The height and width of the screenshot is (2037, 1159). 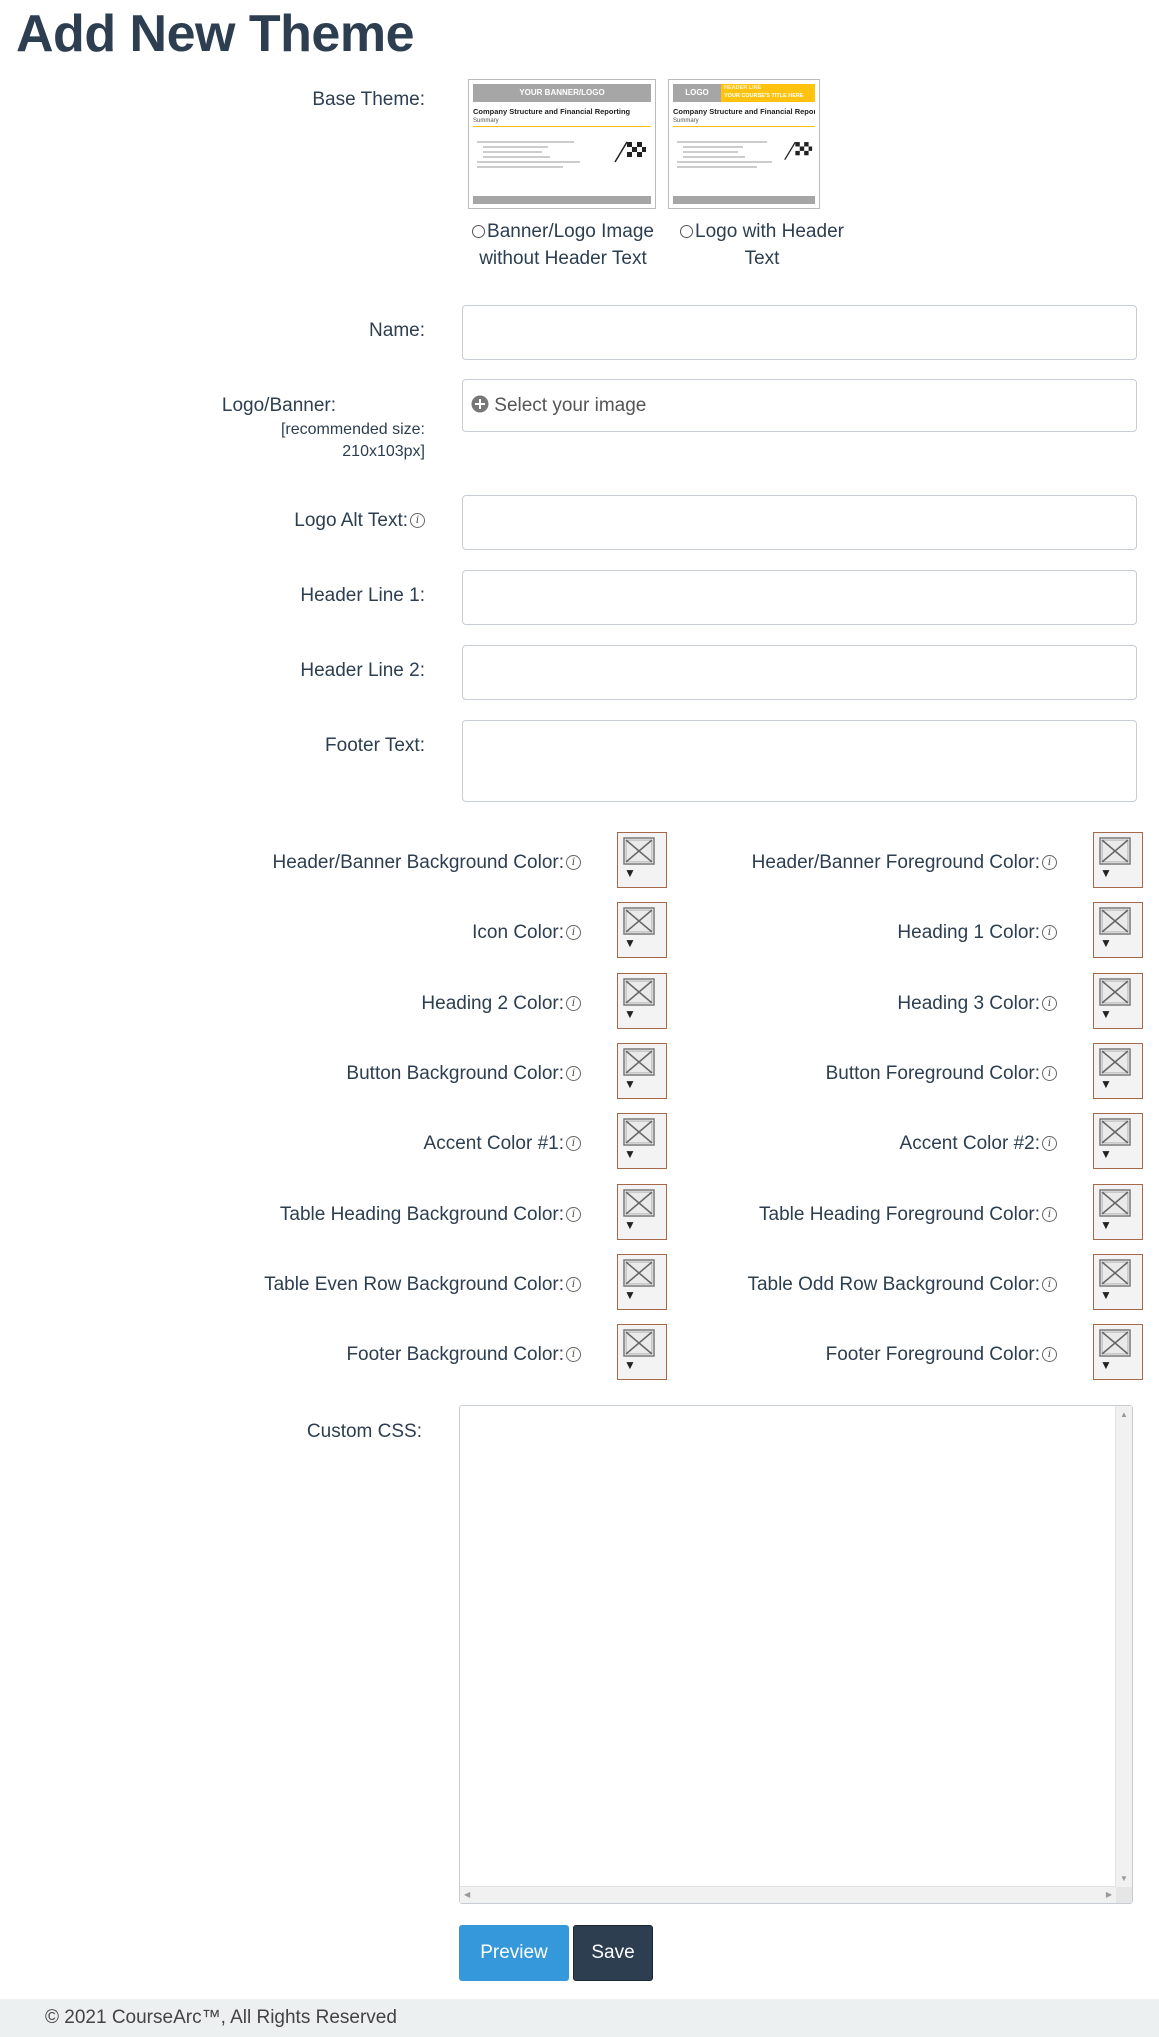 I want to click on color-picker-accent-color-2: ▼, so click(x=1118, y=1141).